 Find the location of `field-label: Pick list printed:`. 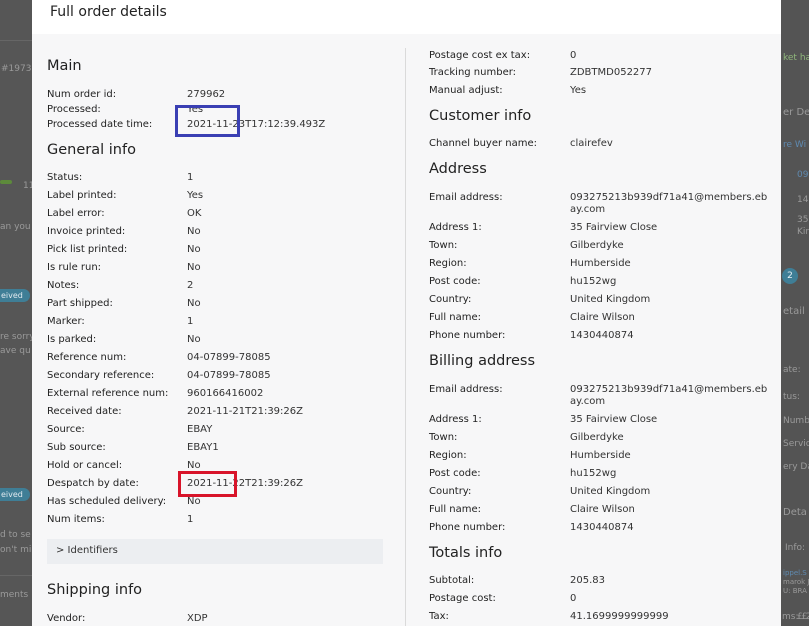

field-label: Pick list printed: is located at coordinates (87, 249).